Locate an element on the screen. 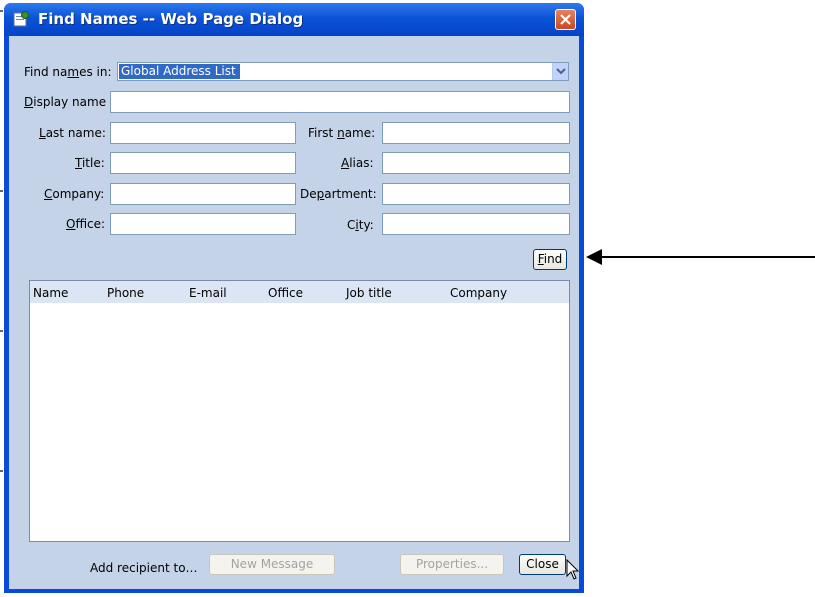 This screenshot has height=597, width=815. display-name-input is located at coordinates (340, 102).